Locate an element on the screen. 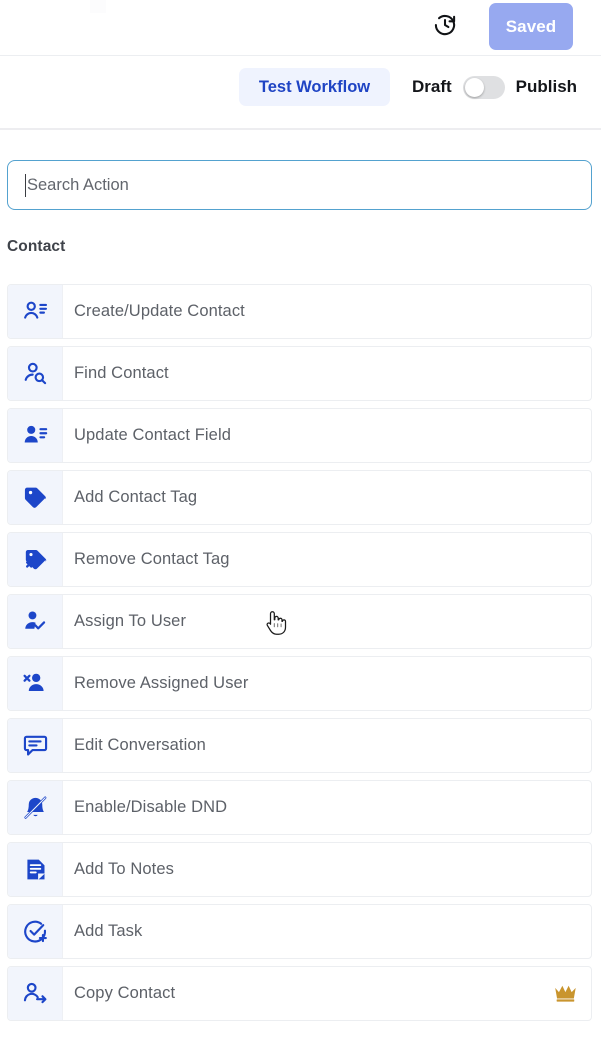  note-icon is located at coordinates (35, 869).